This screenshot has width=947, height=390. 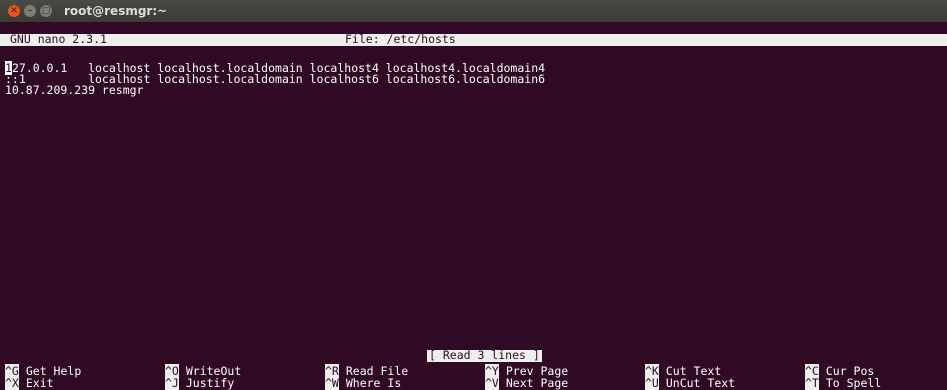 I want to click on file-name: File: /etc/hosts, so click(x=400, y=39).